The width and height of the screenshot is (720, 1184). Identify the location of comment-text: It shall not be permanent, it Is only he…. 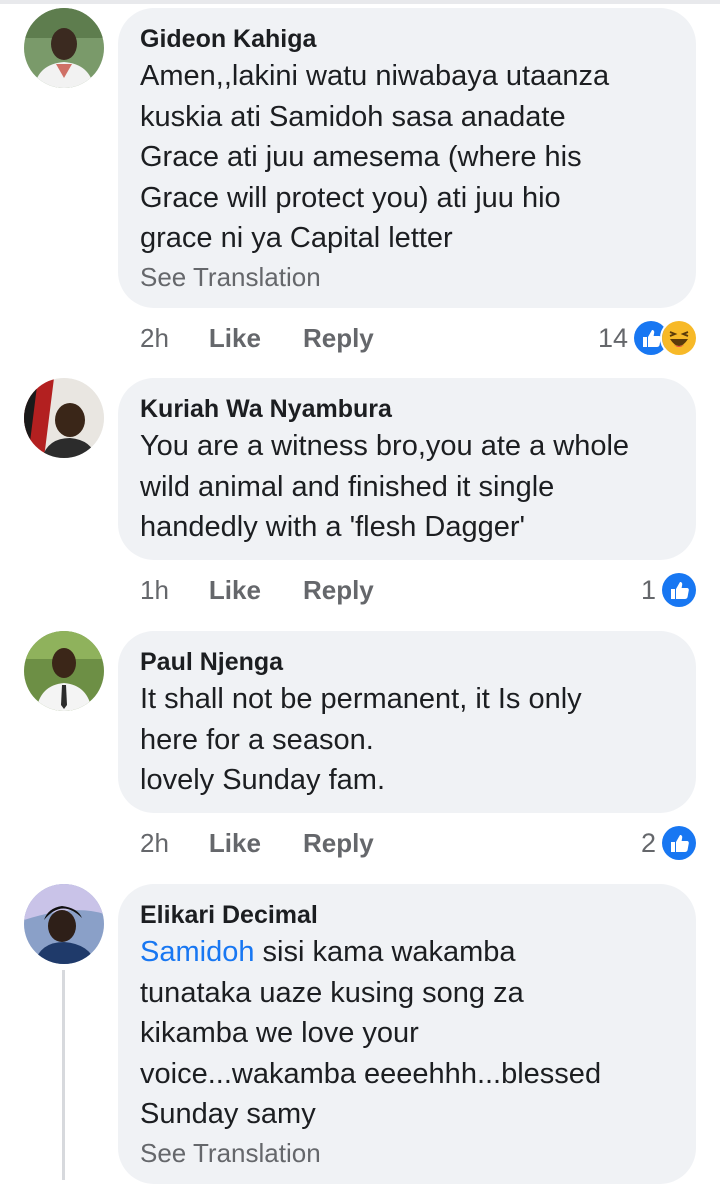
(361, 739).